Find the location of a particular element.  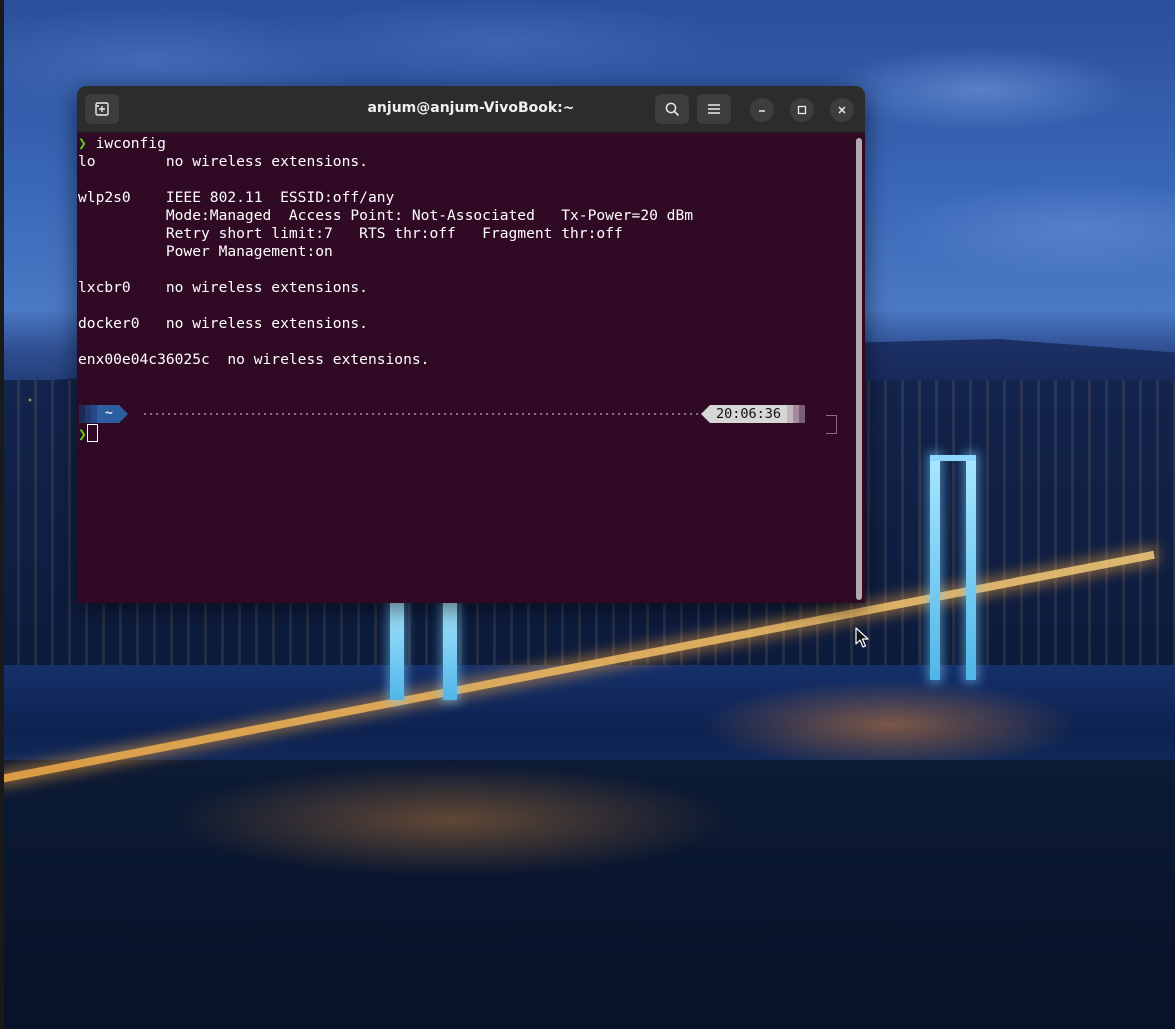

command-text: iwconfig is located at coordinates (130, 143).